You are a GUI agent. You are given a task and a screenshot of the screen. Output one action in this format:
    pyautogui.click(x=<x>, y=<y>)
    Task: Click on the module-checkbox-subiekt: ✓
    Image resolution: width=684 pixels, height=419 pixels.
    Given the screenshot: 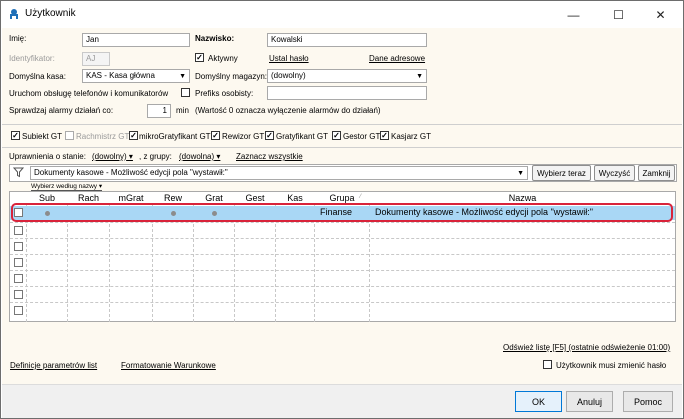 What is the action you would take?
    pyautogui.click(x=15, y=135)
    